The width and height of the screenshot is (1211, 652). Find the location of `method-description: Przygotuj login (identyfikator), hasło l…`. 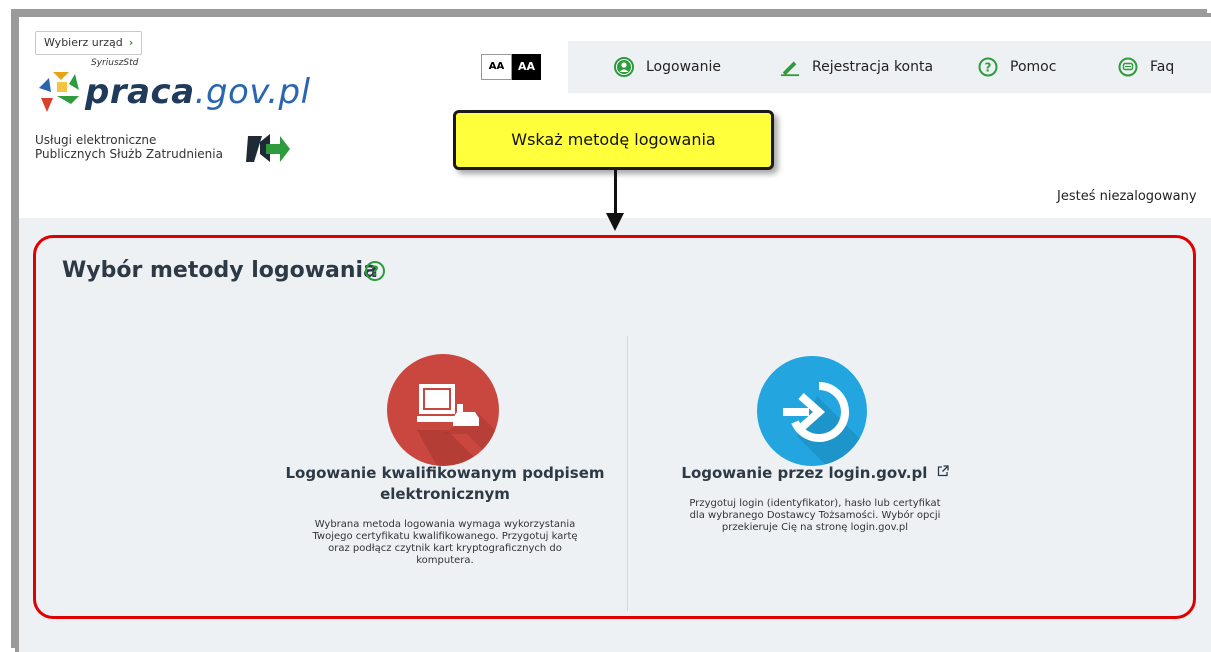

method-description: Przygotuj login (identyfikator), hasło l… is located at coordinates (815, 516).